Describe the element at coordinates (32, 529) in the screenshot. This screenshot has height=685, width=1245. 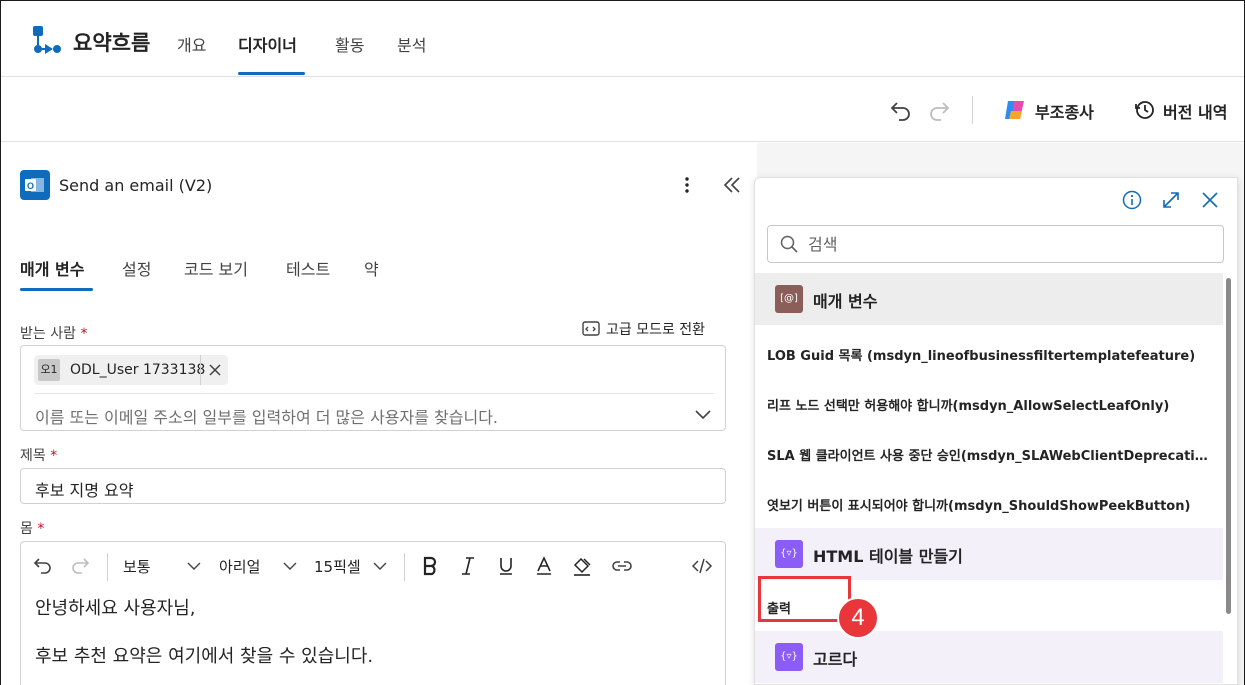
I see `body-label: 몸 *` at that location.